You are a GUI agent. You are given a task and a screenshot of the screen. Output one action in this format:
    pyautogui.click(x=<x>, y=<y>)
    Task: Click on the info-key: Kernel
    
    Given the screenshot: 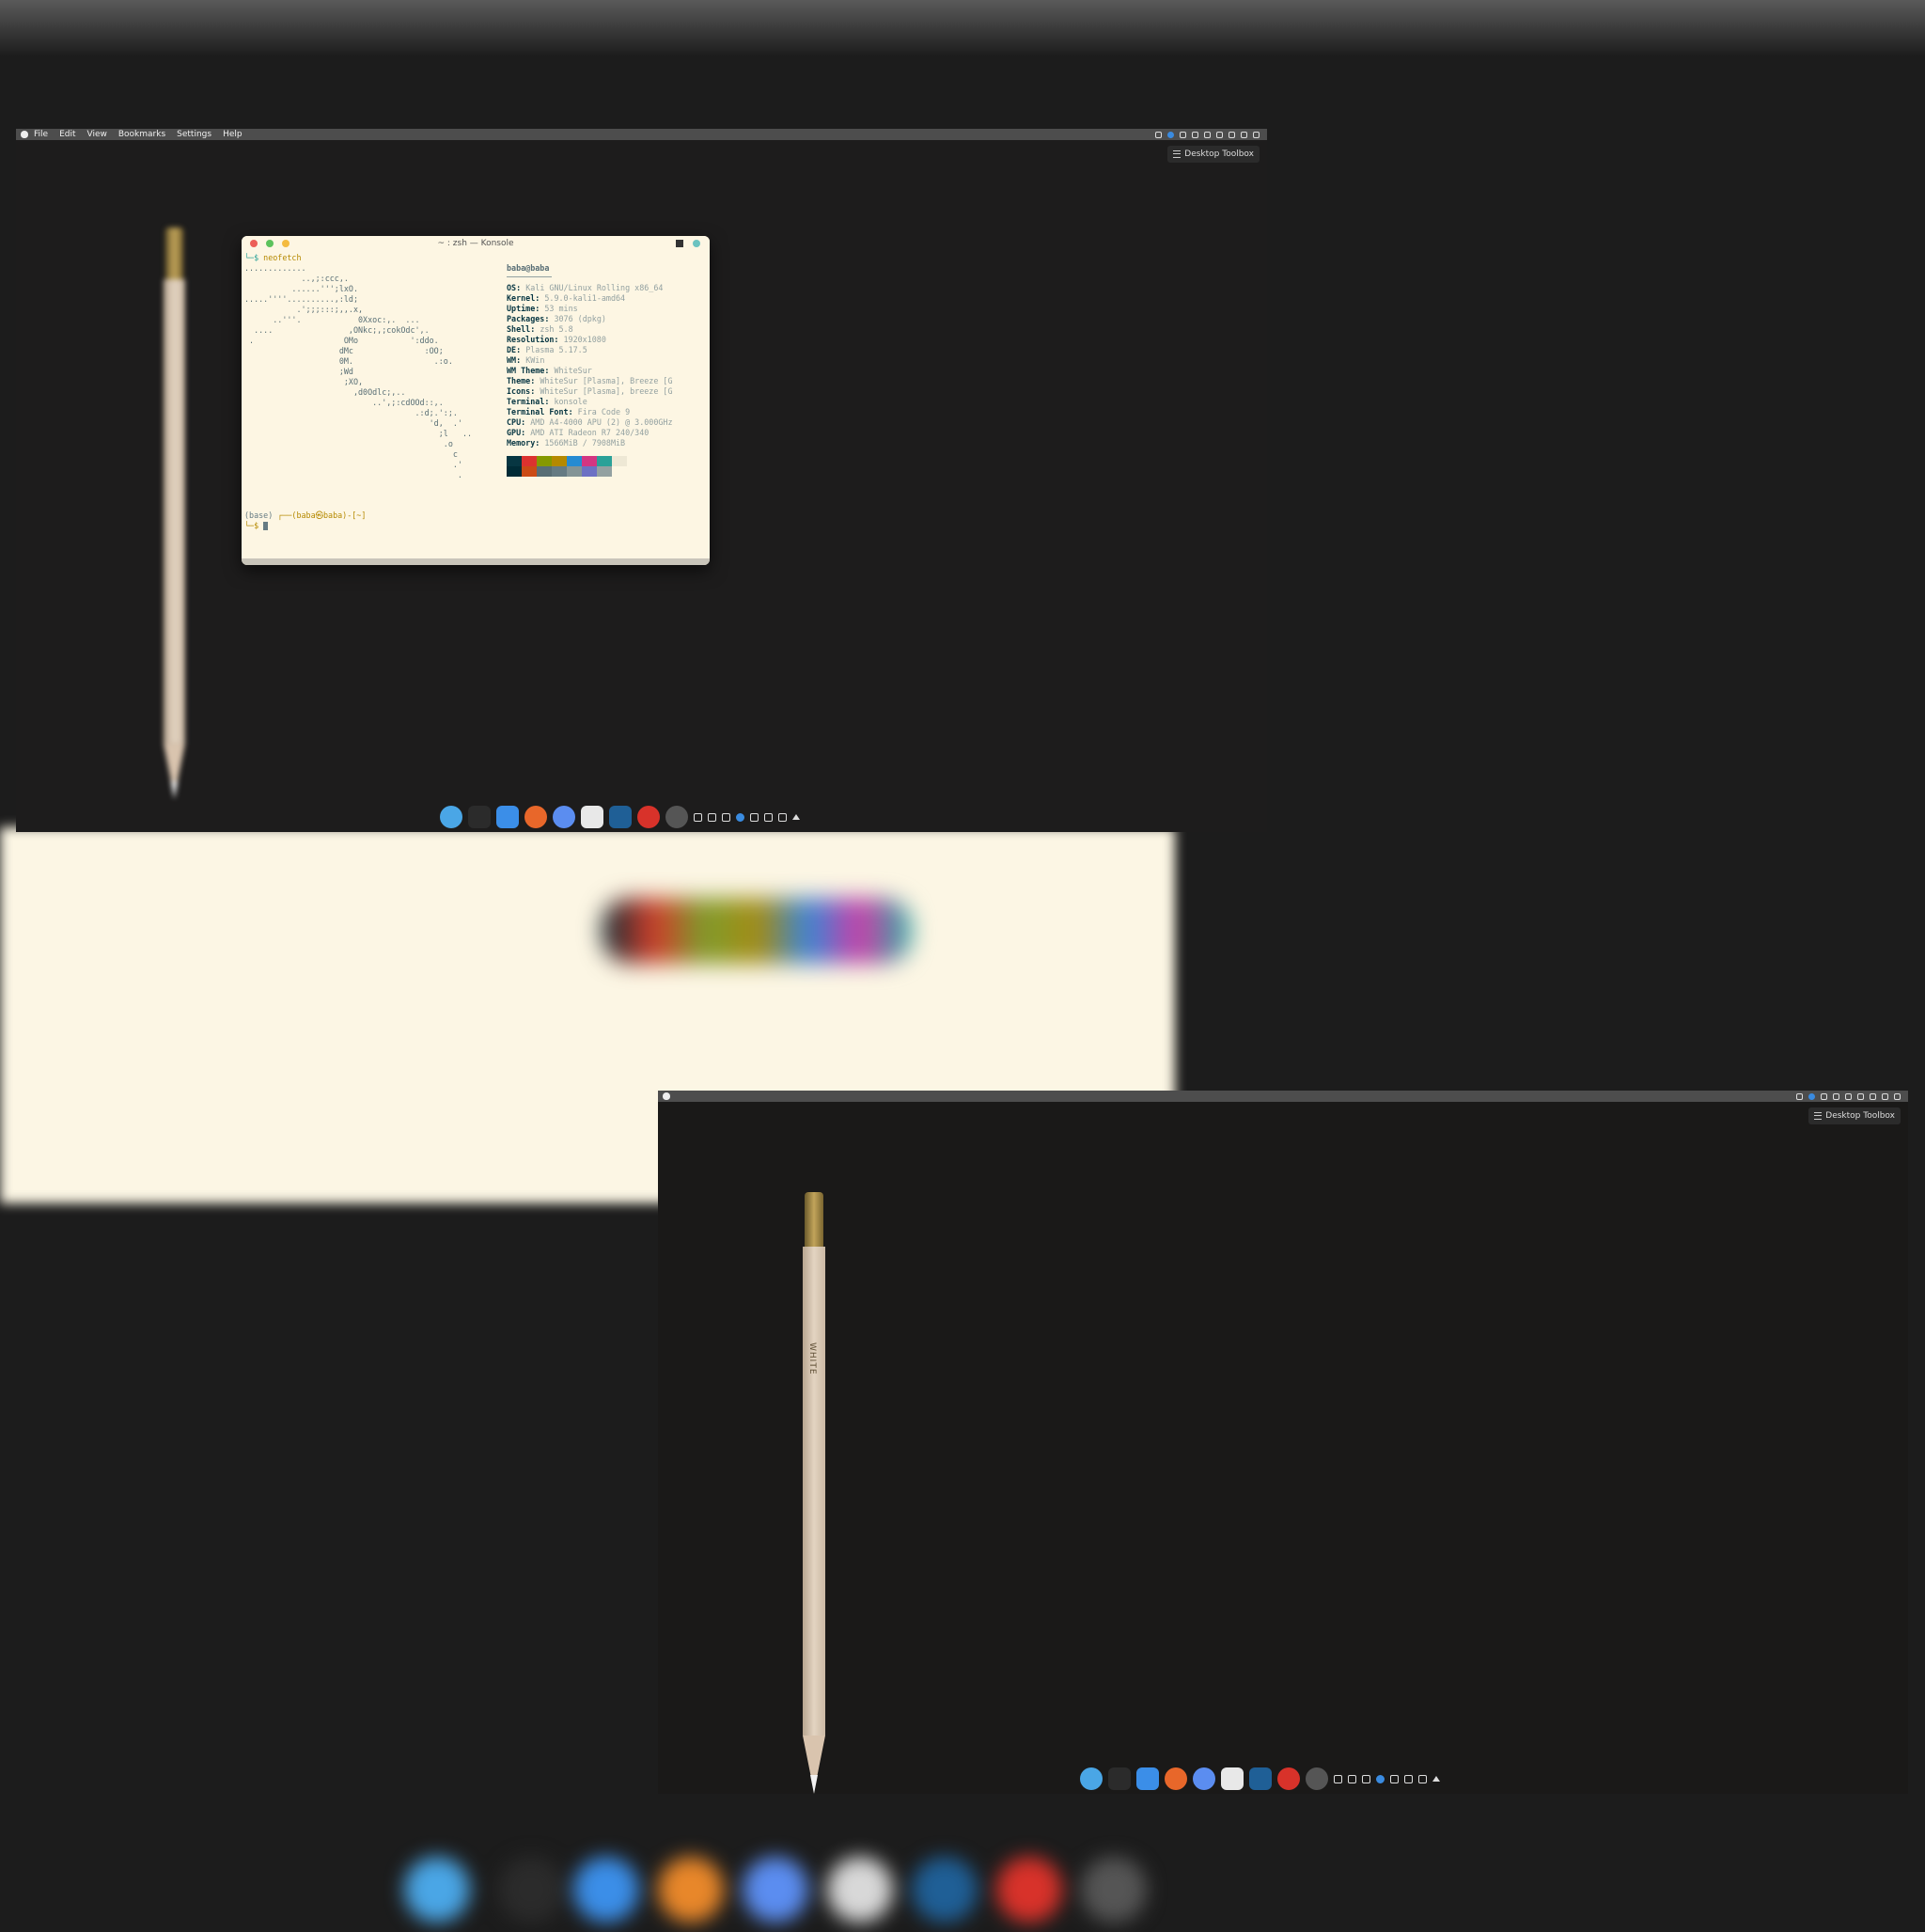 What is the action you would take?
    pyautogui.click(x=521, y=298)
    